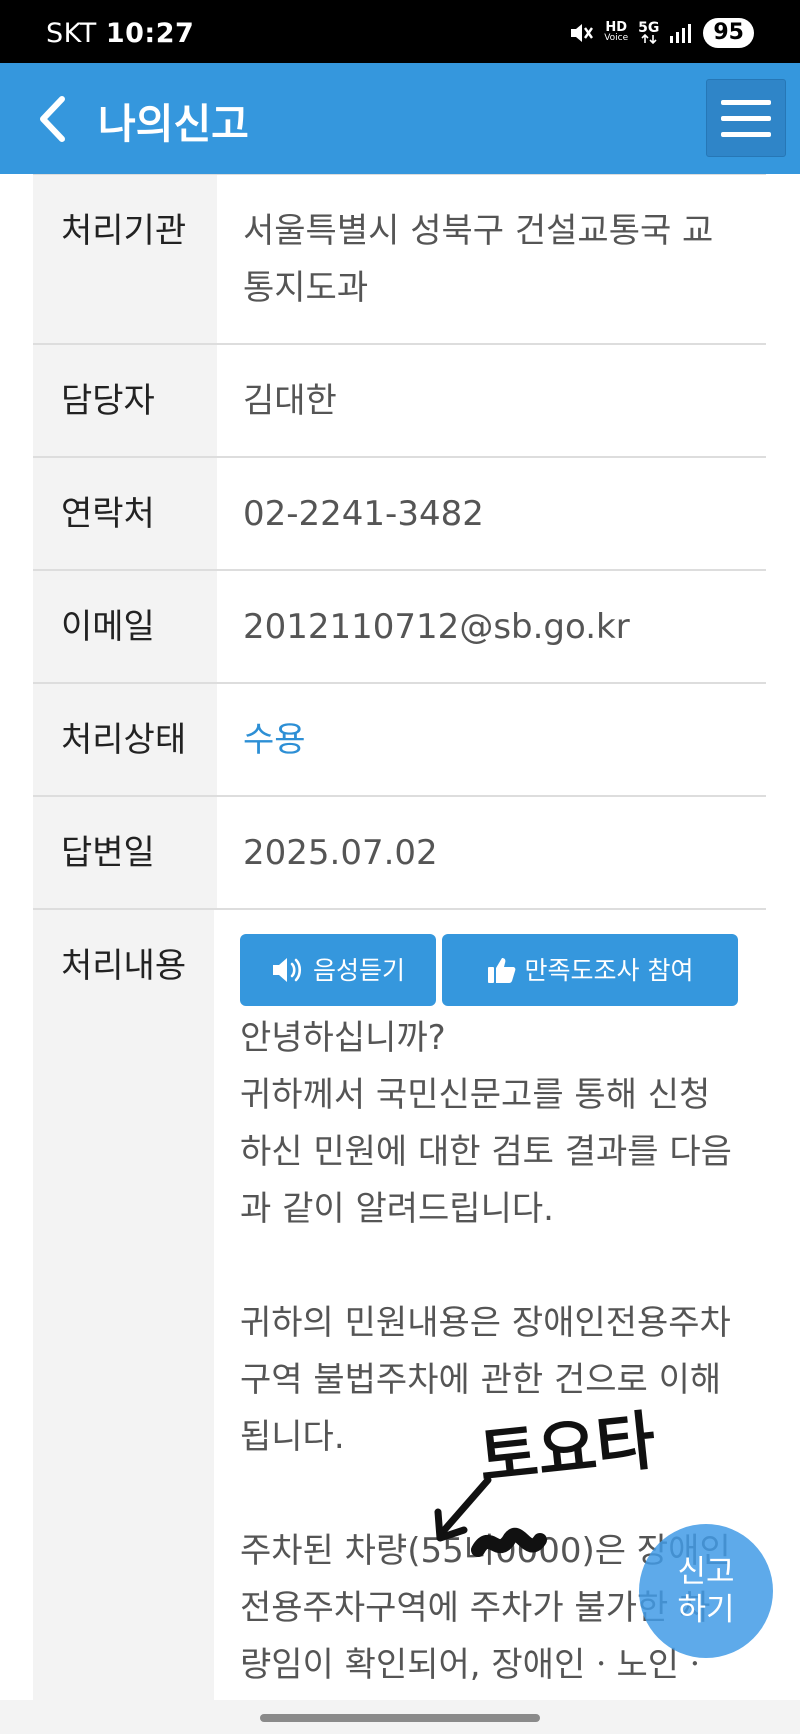 This screenshot has height=1734, width=800. What do you see at coordinates (173, 124) in the screenshot?
I see `page-title: 나의신고` at bounding box center [173, 124].